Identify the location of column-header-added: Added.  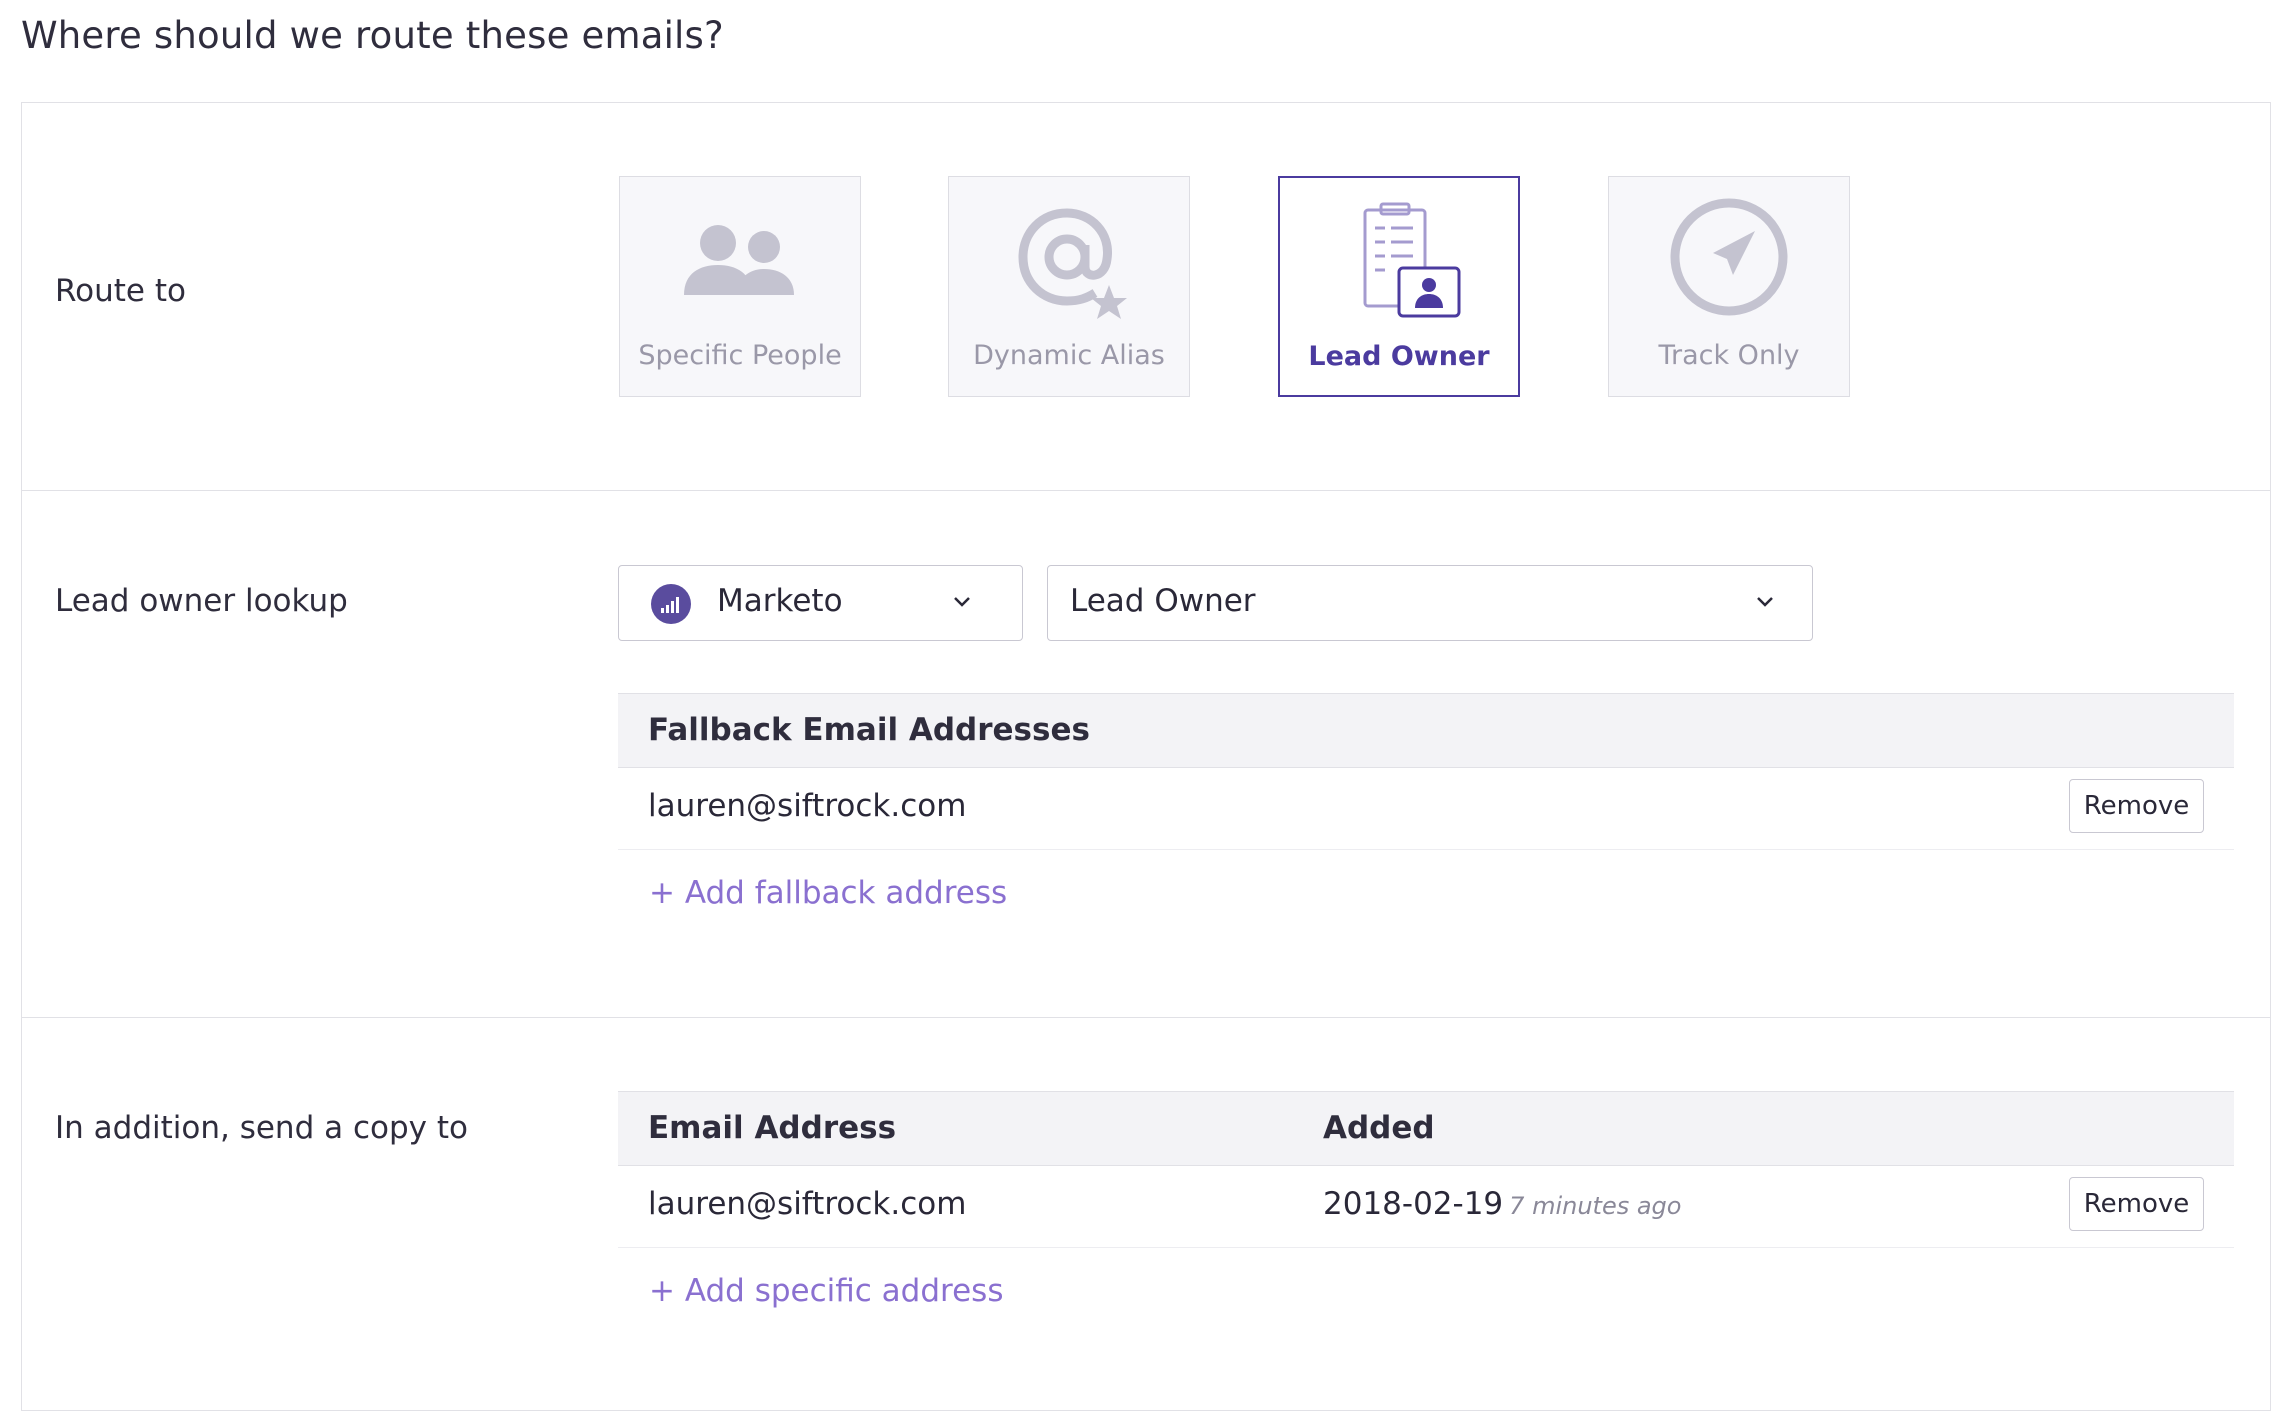
(1379, 1128).